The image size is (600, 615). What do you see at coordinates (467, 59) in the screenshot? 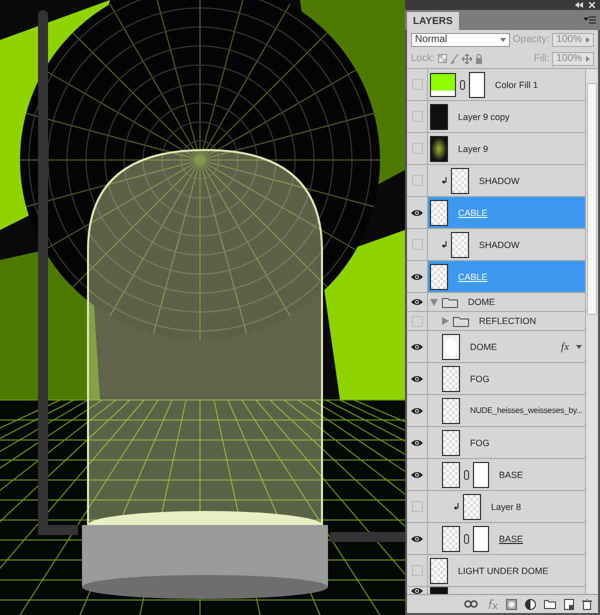
I see `move-icon` at bounding box center [467, 59].